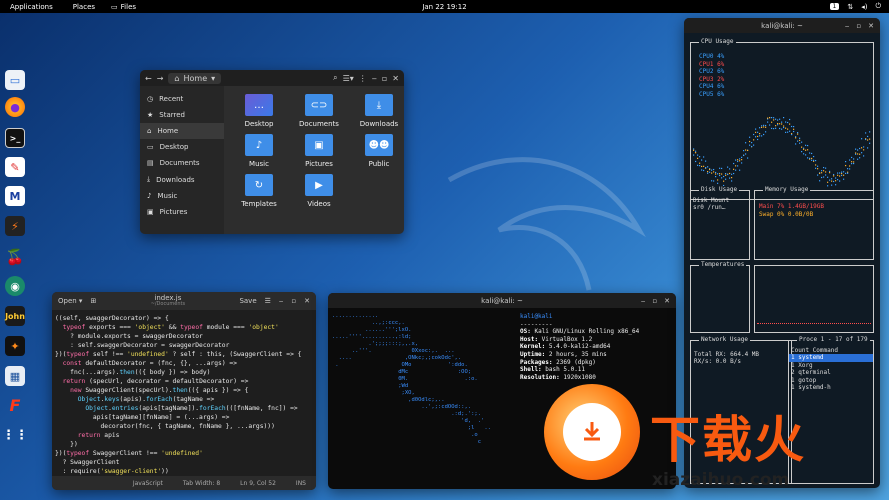  I want to click on sidebar-item-downloads: ⤓ Downloads, so click(182, 179).